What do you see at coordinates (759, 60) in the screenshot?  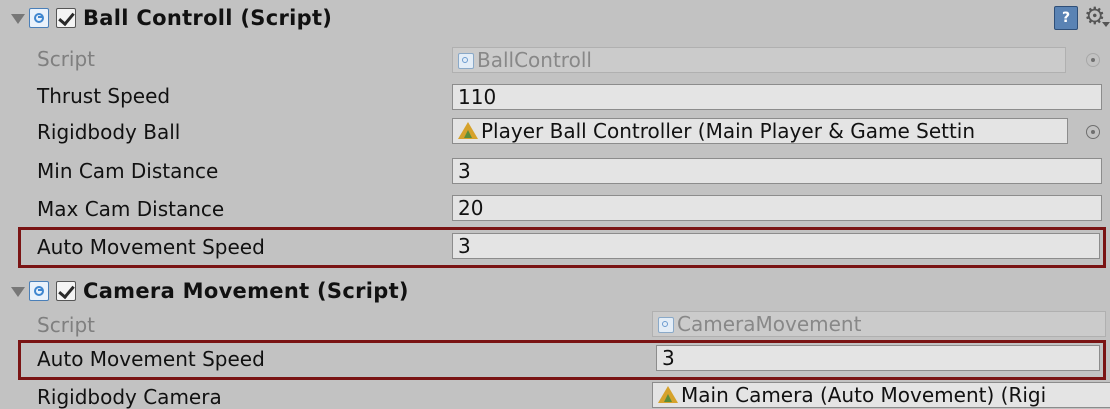 I see `script-field: BallControll` at bounding box center [759, 60].